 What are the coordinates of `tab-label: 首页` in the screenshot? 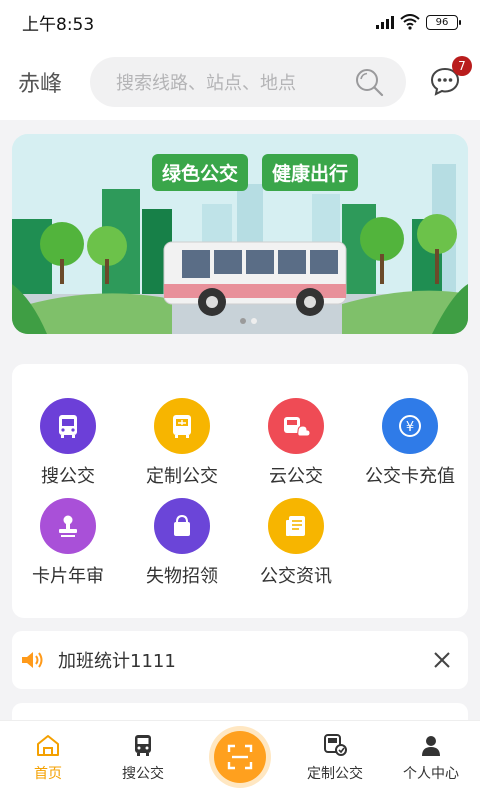 It's located at (48, 774).